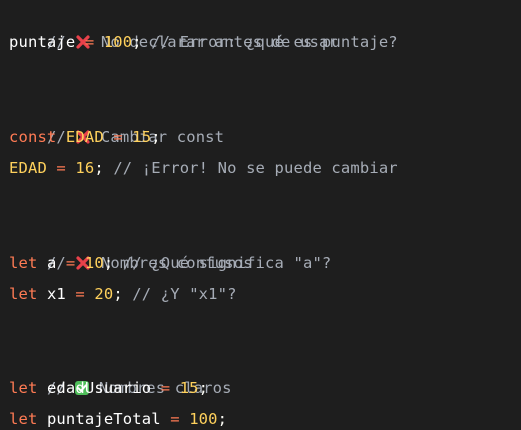  What do you see at coordinates (56, 293) in the screenshot?
I see `identifier: x1` at bounding box center [56, 293].